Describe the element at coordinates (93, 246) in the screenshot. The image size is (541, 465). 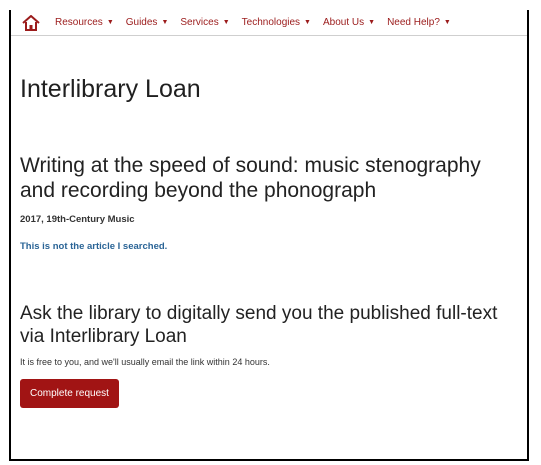
I see `not-article-link: This is not the article I searched.` at that location.